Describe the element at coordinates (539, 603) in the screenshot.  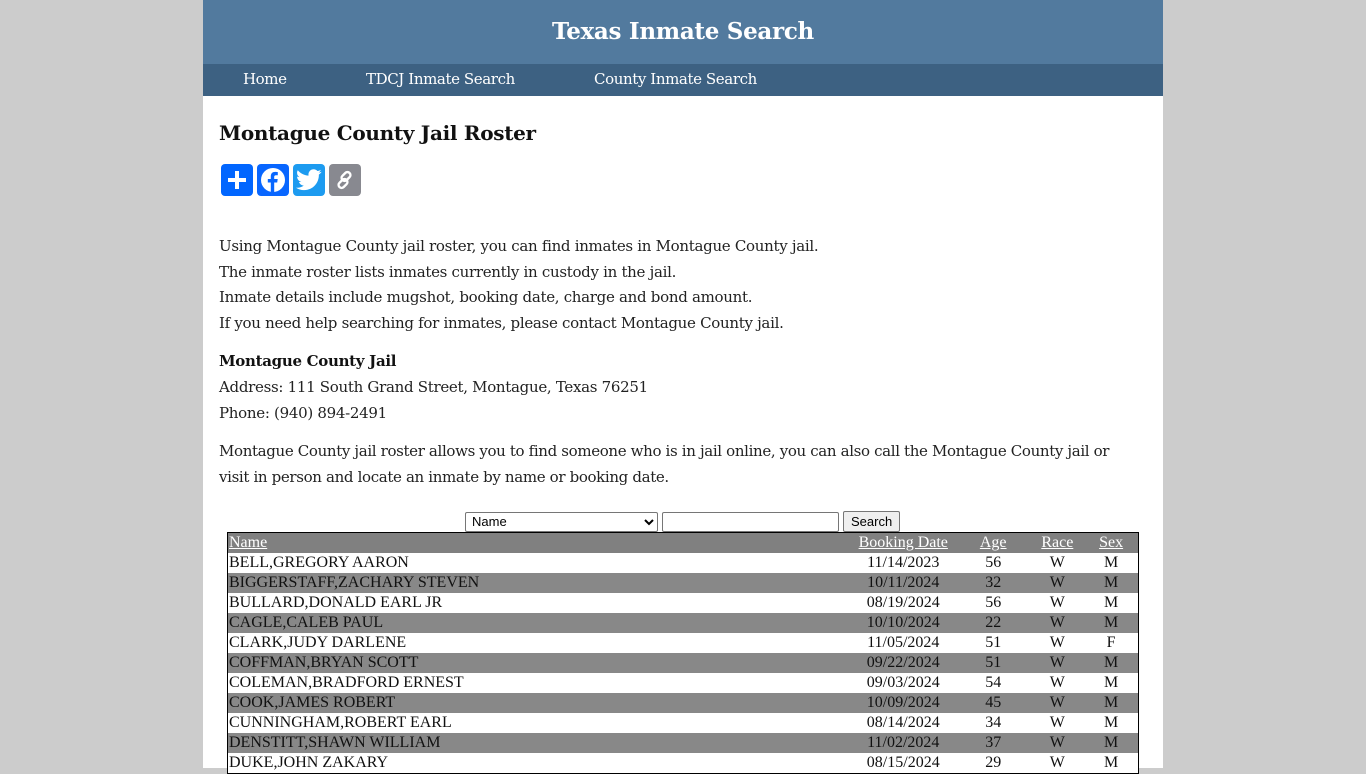
I see `cell-name: BULLARD,DONALD EARL JR` at that location.